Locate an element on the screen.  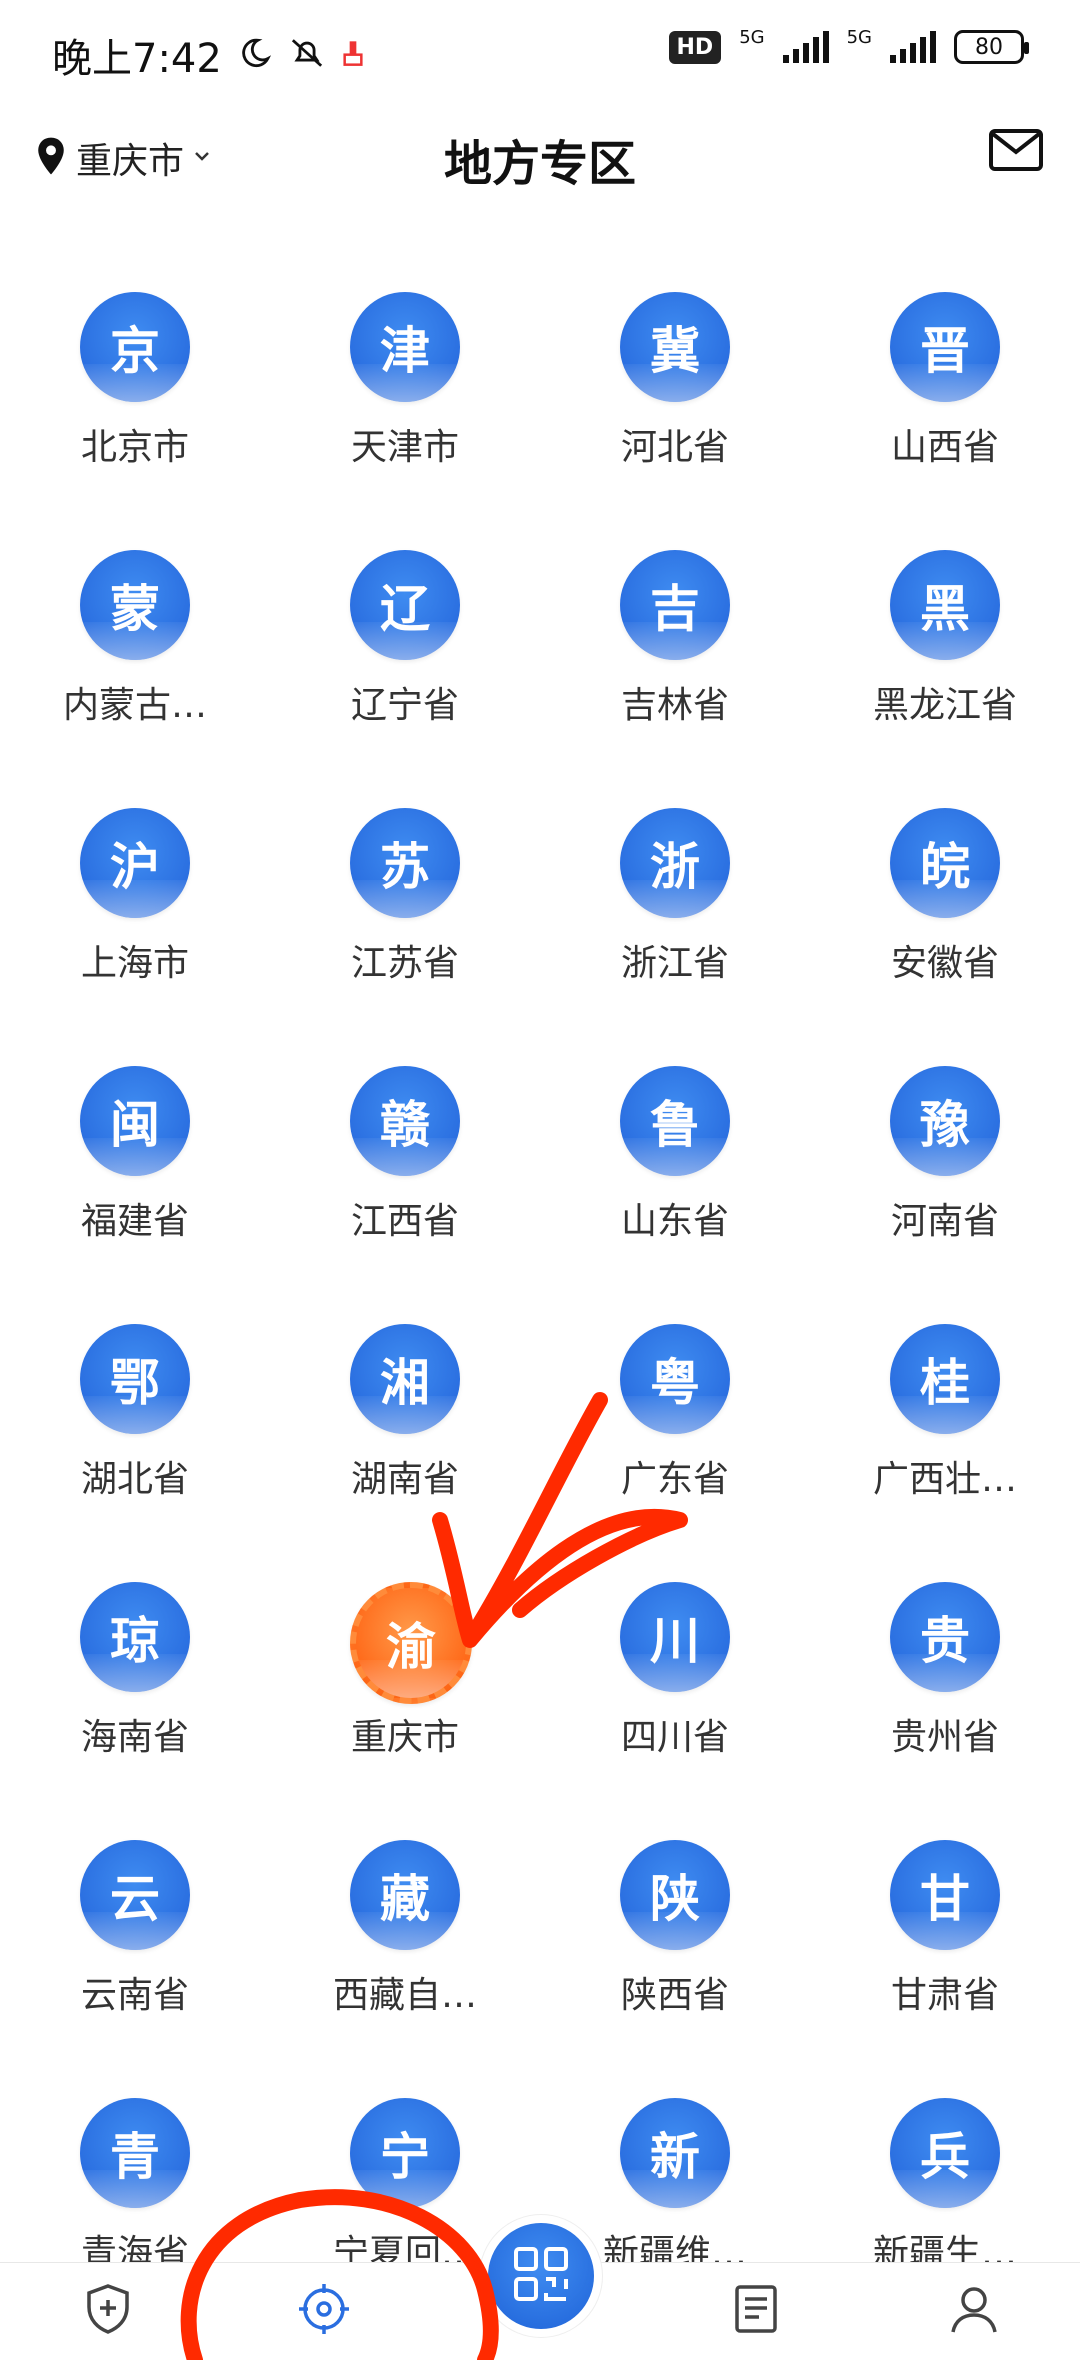
region-emblem-icon: 兵 is located at coordinates (945, 2153).